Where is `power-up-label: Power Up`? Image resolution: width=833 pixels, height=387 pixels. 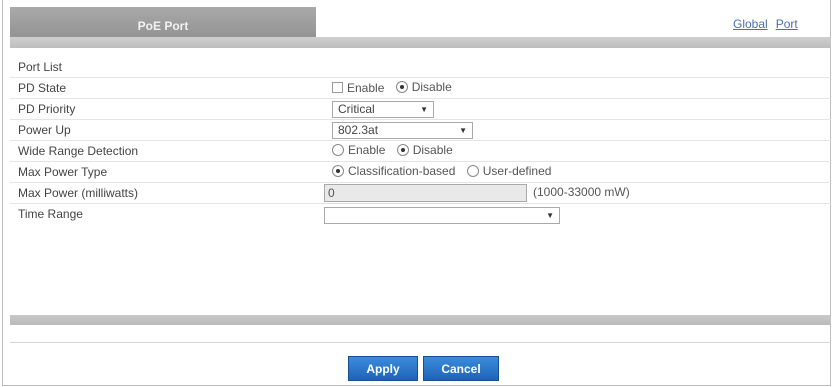 power-up-label: Power Up is located at coordinates (167, 130).